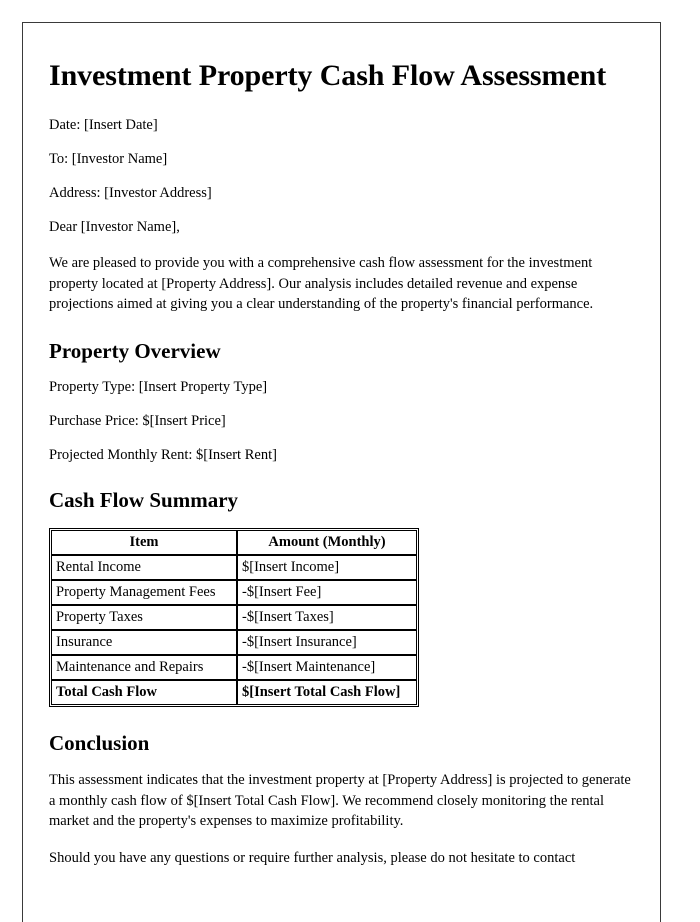  Describe the element at coordinates (327, 542) in the screenshot. I see `column-header-amount: Amount (Monthly)` at that location.